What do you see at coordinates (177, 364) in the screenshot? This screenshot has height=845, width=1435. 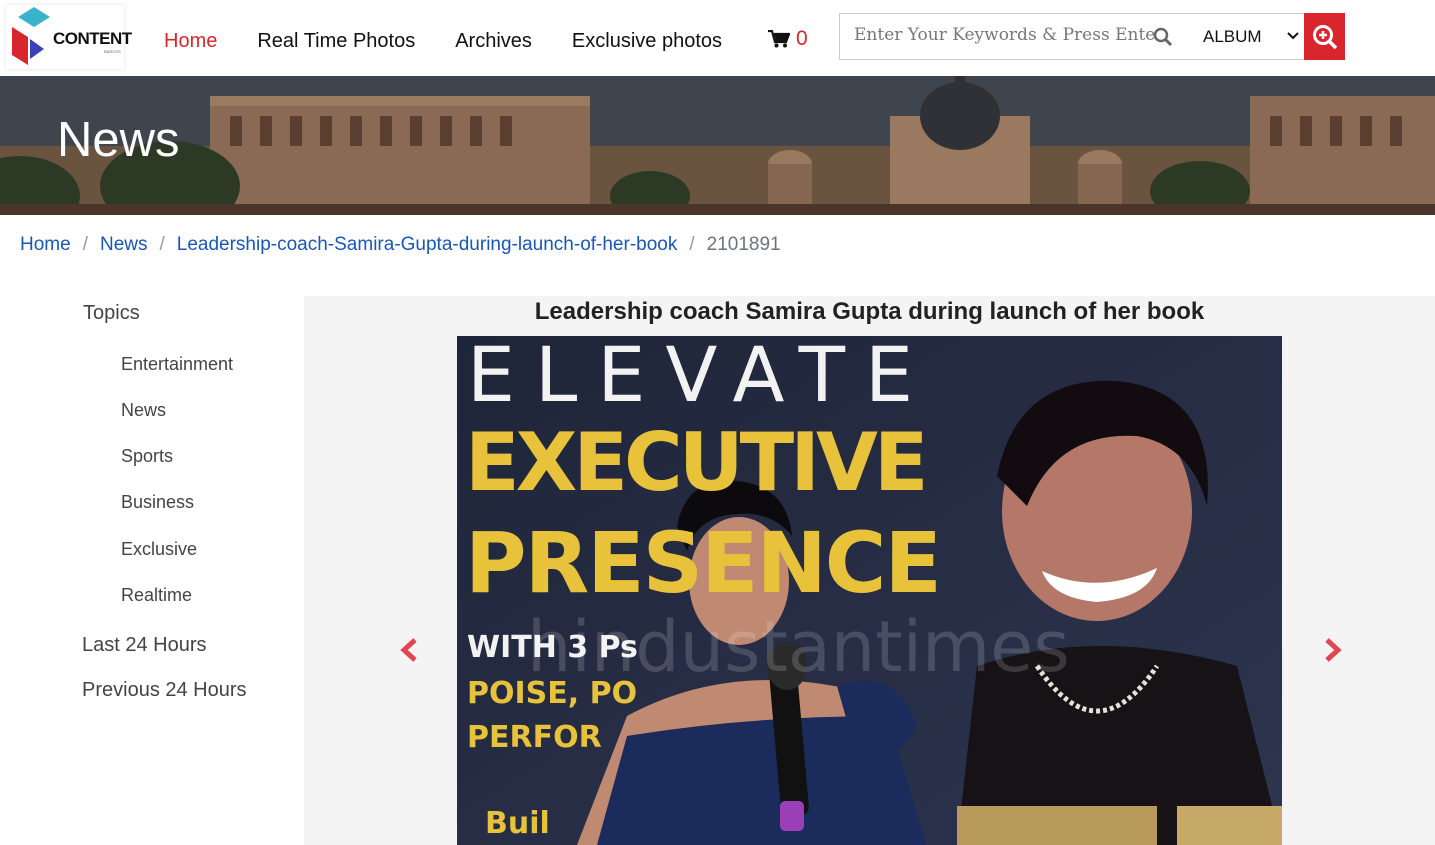 I see `topic-entertainment: Entertainment` at bounding box center [177, 364].